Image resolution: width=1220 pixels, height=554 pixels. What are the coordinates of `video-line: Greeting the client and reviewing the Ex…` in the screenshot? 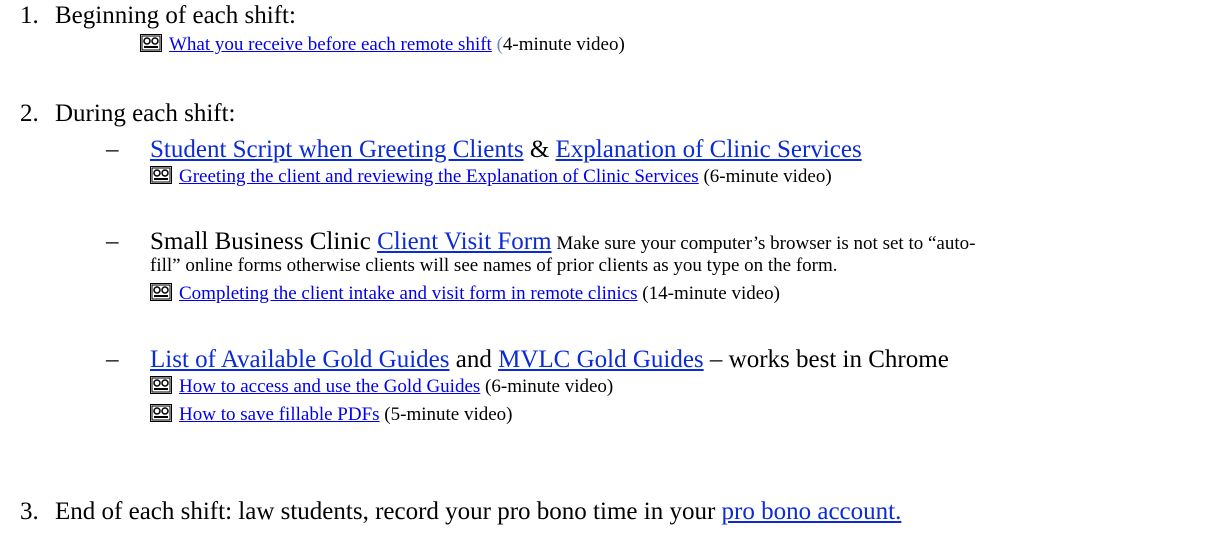 It's located at (491, 177).